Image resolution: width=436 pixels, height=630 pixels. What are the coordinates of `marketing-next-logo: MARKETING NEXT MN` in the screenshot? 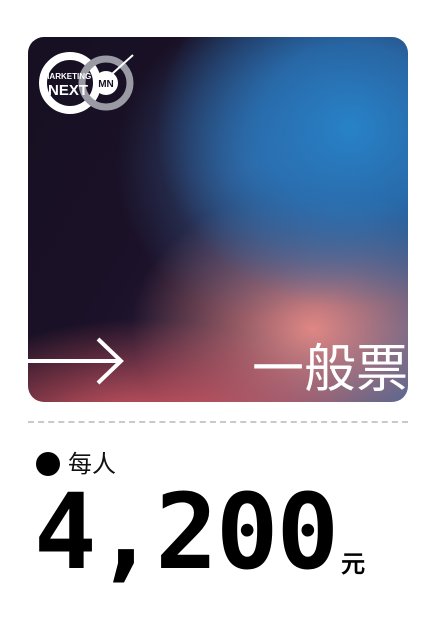 It's located at (86, 83).